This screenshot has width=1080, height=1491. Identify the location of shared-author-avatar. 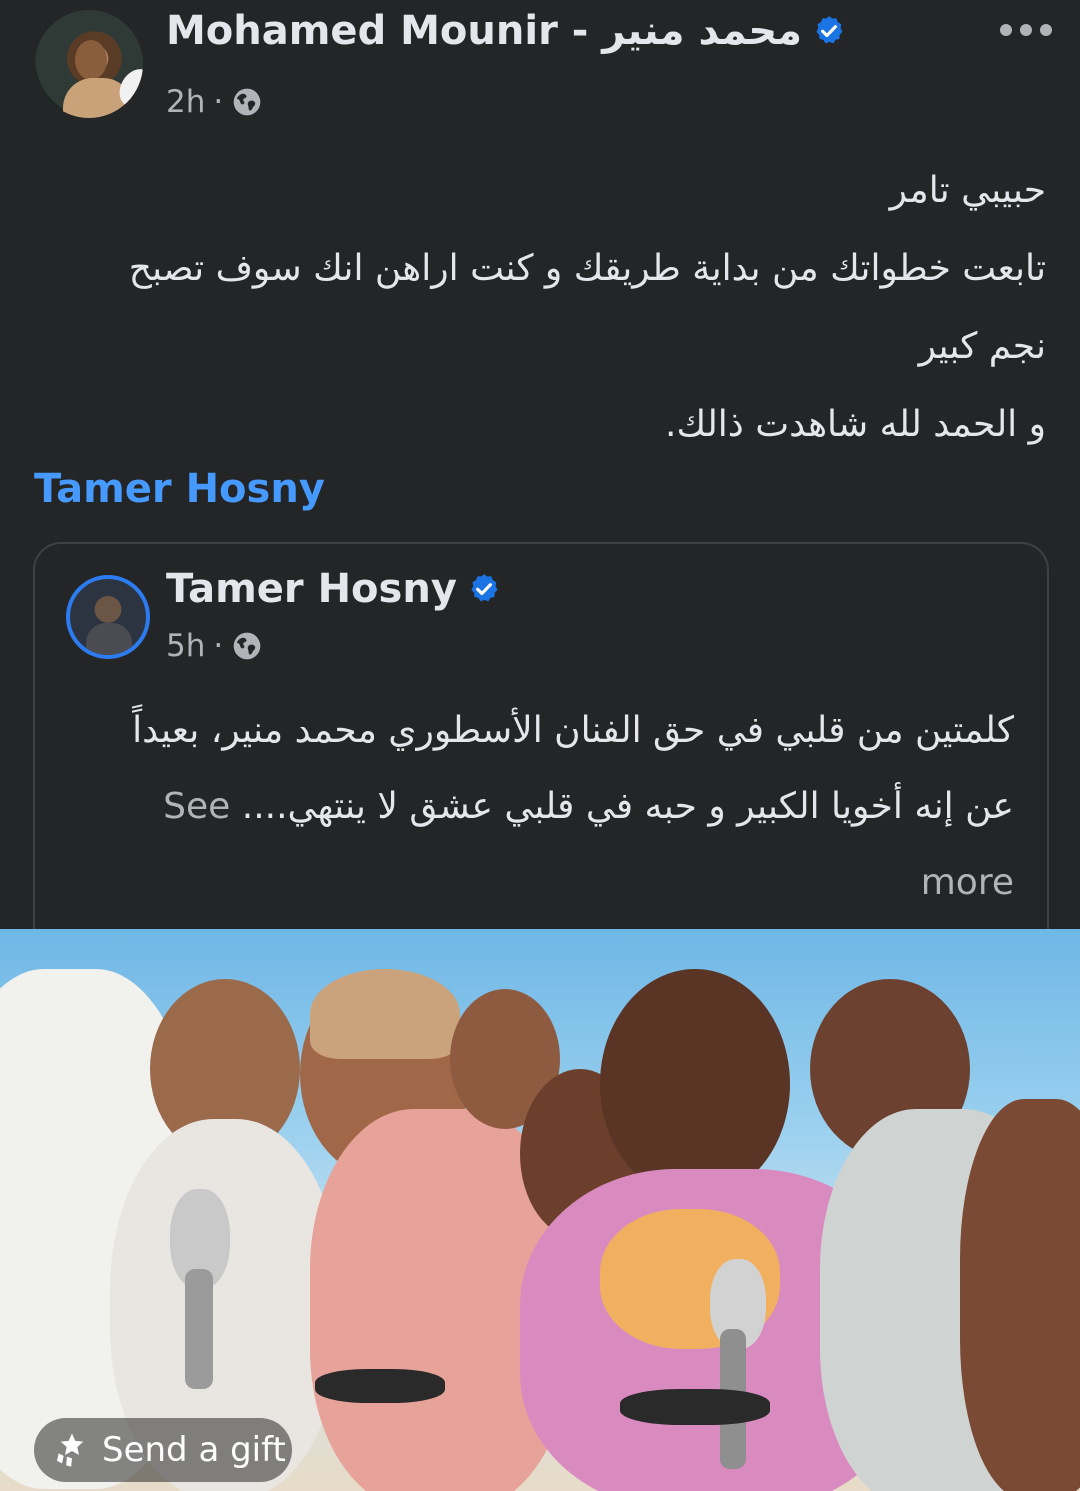
(108, 617).